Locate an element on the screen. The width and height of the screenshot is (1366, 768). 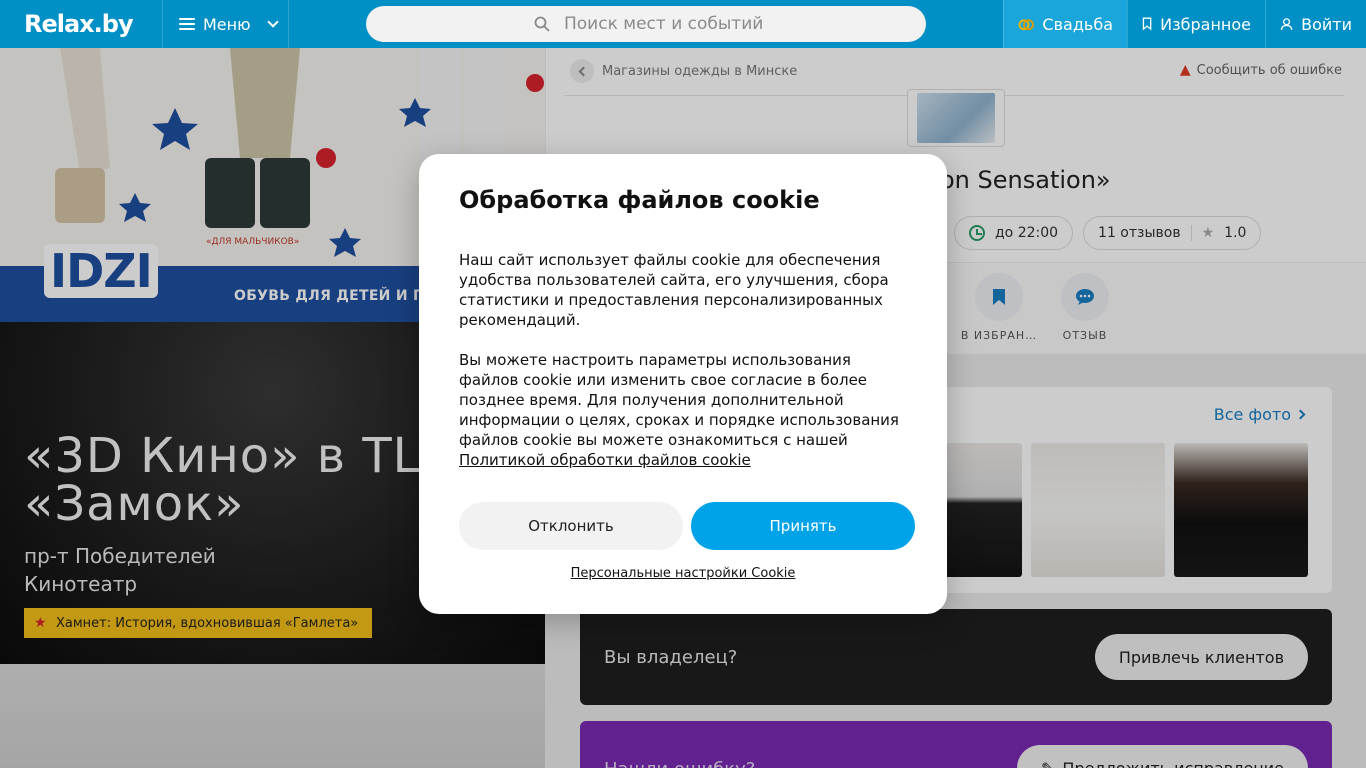
decline-button: Отклонить is located at coordinates (571, 526).